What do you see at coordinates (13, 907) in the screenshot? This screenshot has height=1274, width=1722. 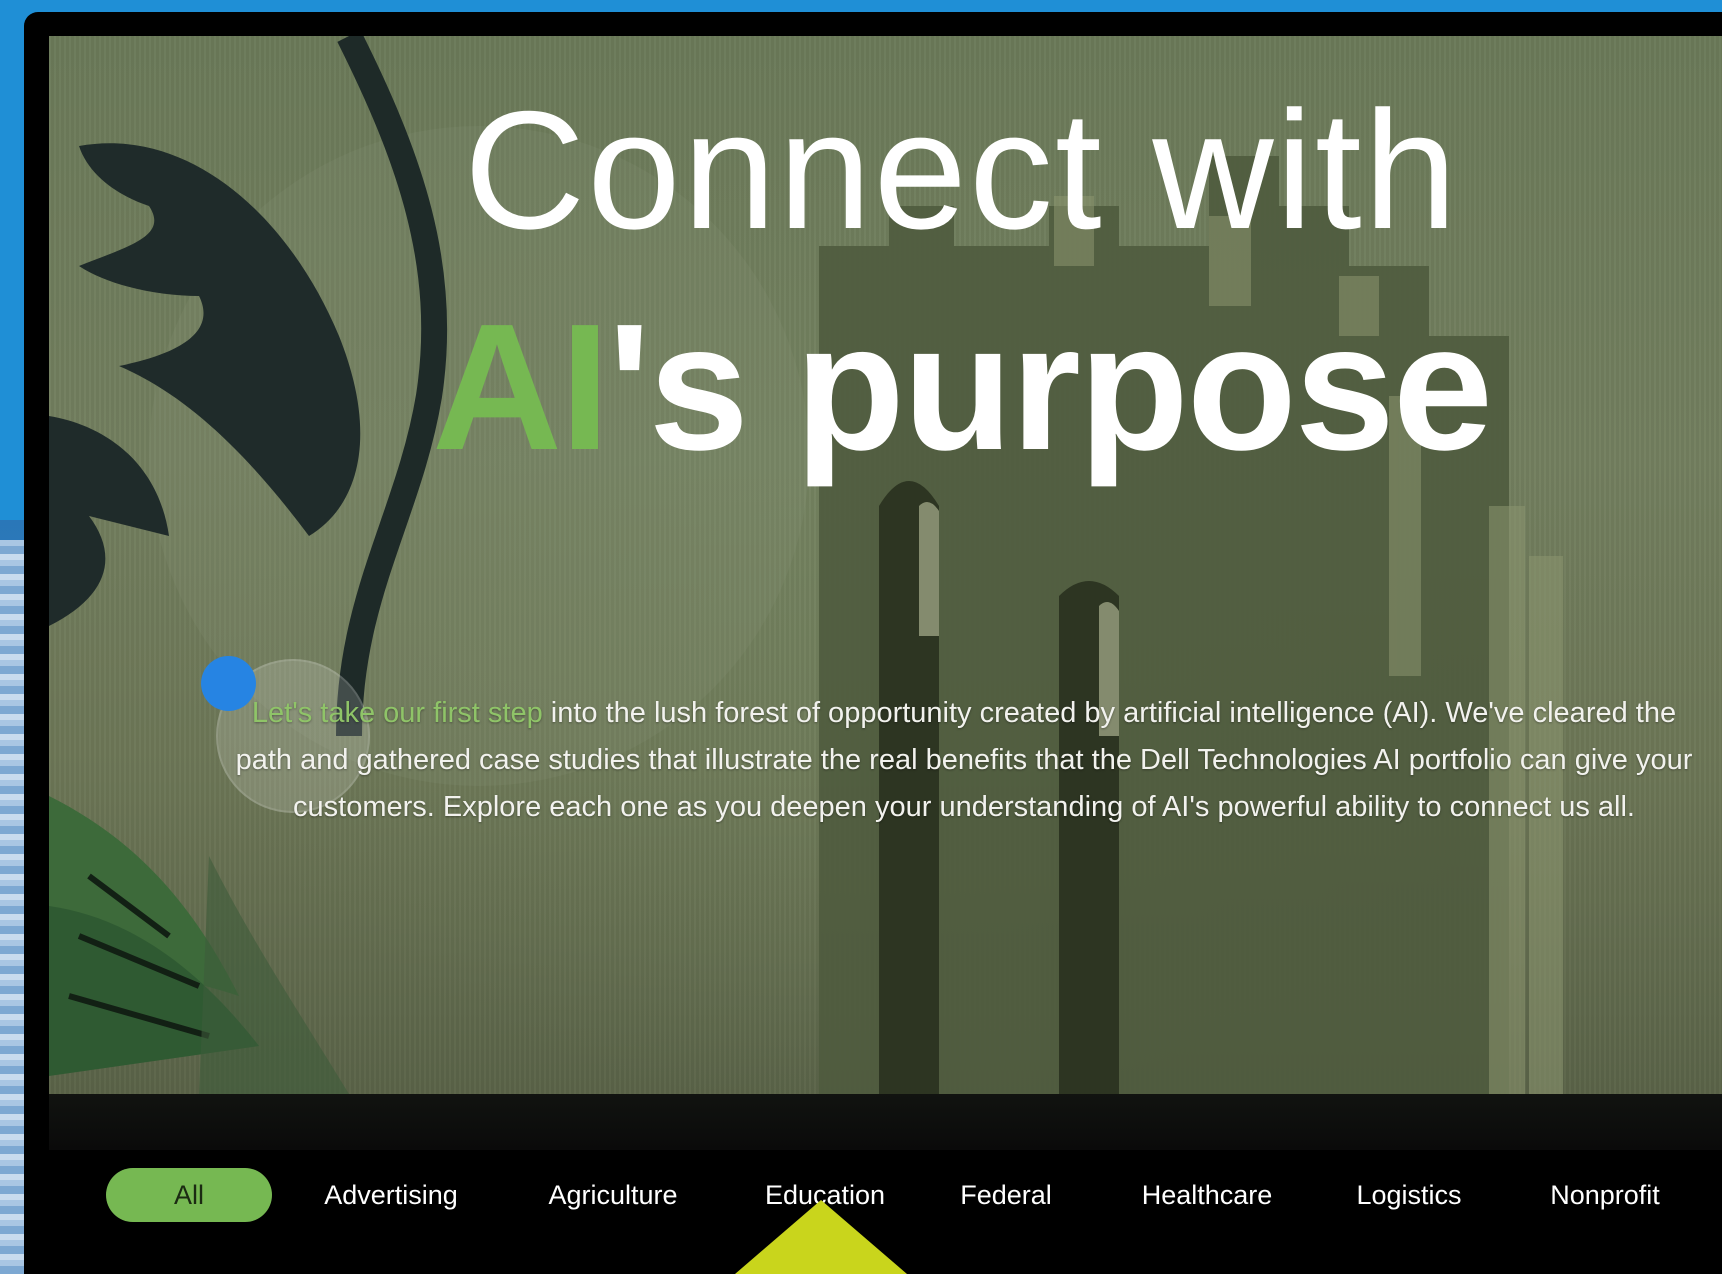 I see `page-background-strip` at bounding box center [13, 907].